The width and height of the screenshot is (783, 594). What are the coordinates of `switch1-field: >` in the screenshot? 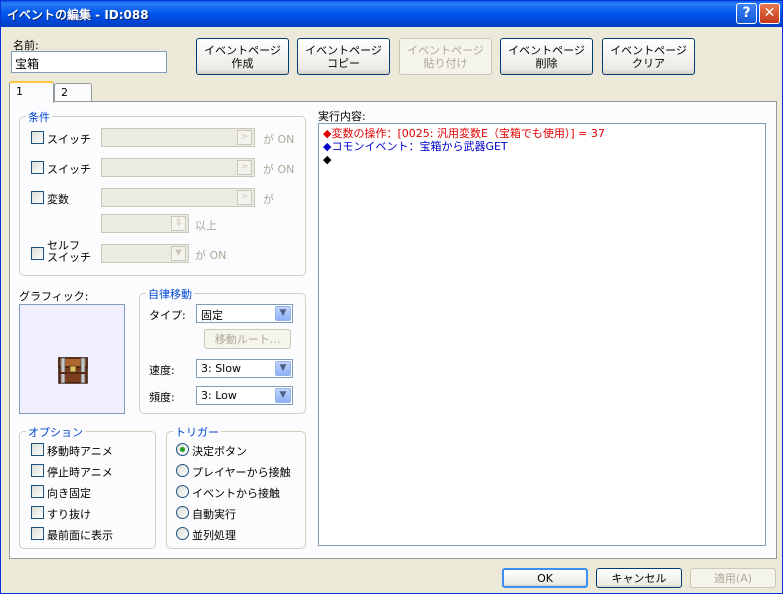 It's located at (178, 137).